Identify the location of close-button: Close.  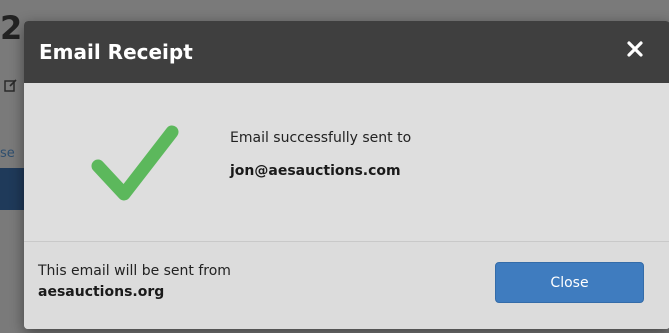
(569, 282).